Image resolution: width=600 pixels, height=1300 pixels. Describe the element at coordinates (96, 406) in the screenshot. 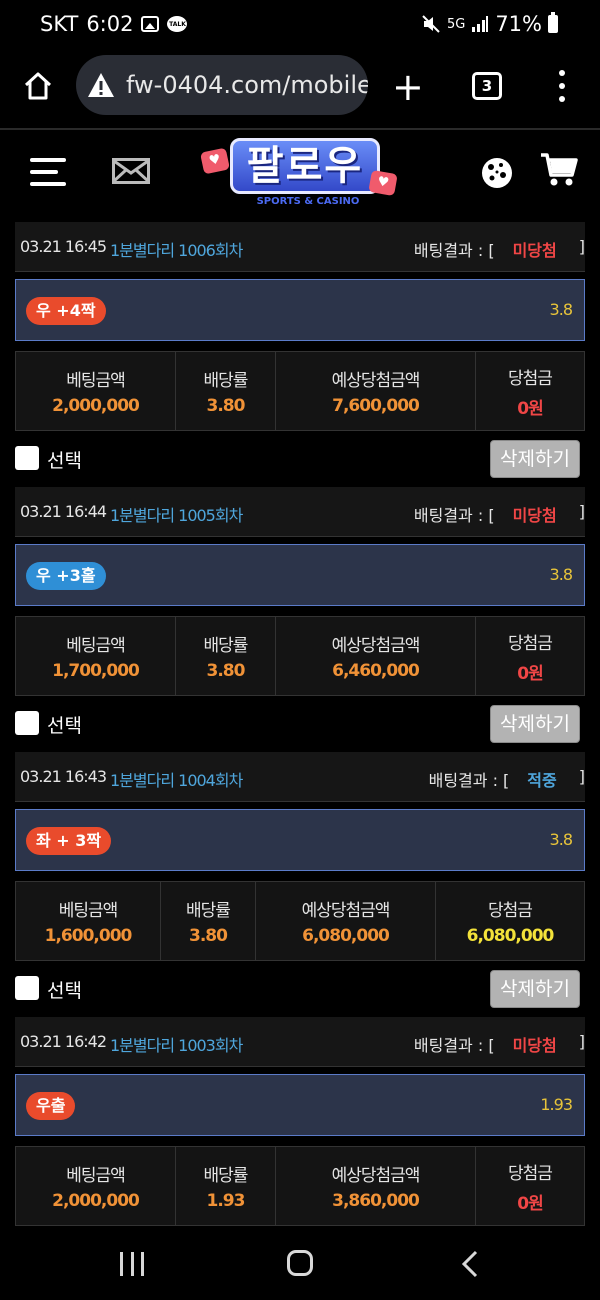

I see `bet-amount-value: 2,000,000` at that location.